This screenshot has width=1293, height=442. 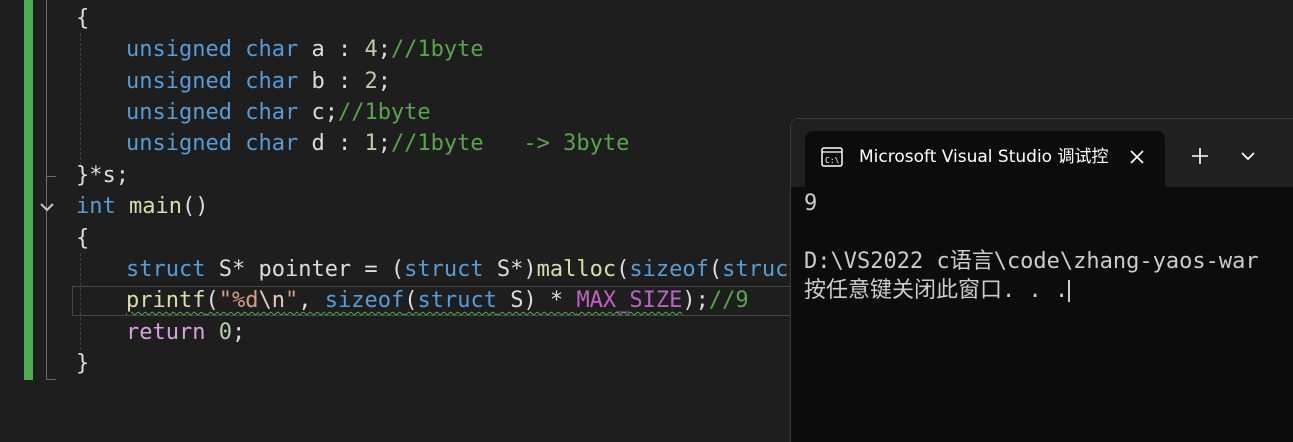 What do you see at coordinates (1031, 261) in the screenshot?
I see `console-line: D:\VS2022 c语言\code\zhang-yaos-war` at bounding box center [1031, 261].